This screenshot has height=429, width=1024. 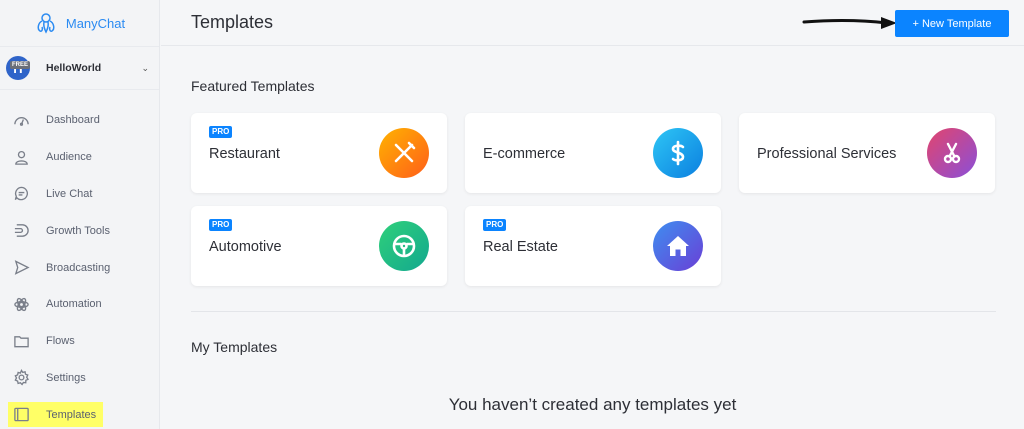 I want to click on templates-icon, so click(x=21, y=415).